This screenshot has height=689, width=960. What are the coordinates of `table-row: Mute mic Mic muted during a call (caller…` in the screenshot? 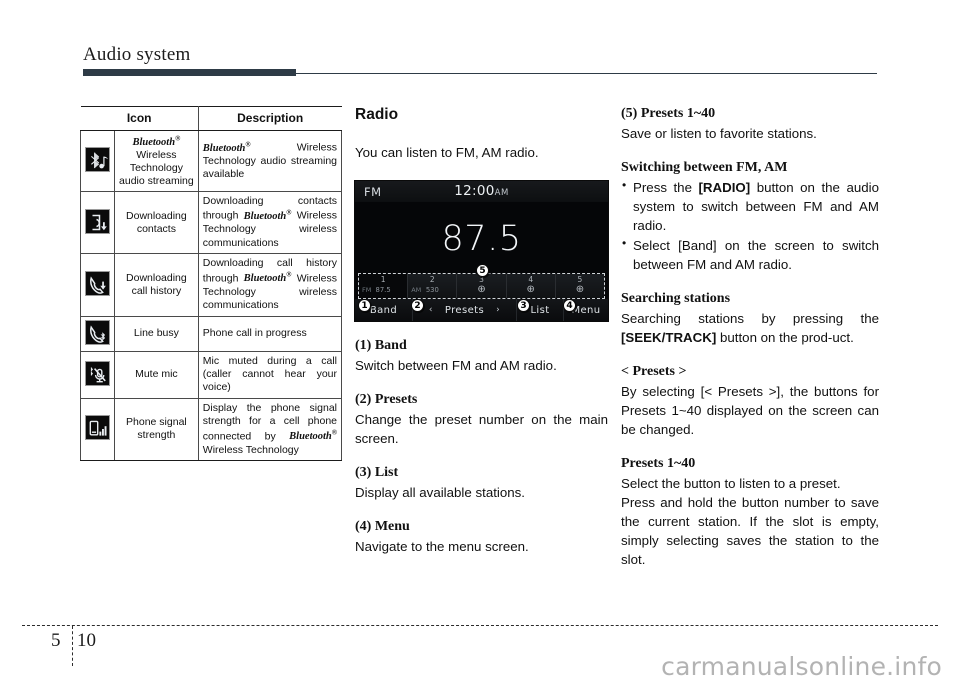 It's located at (211, 375).